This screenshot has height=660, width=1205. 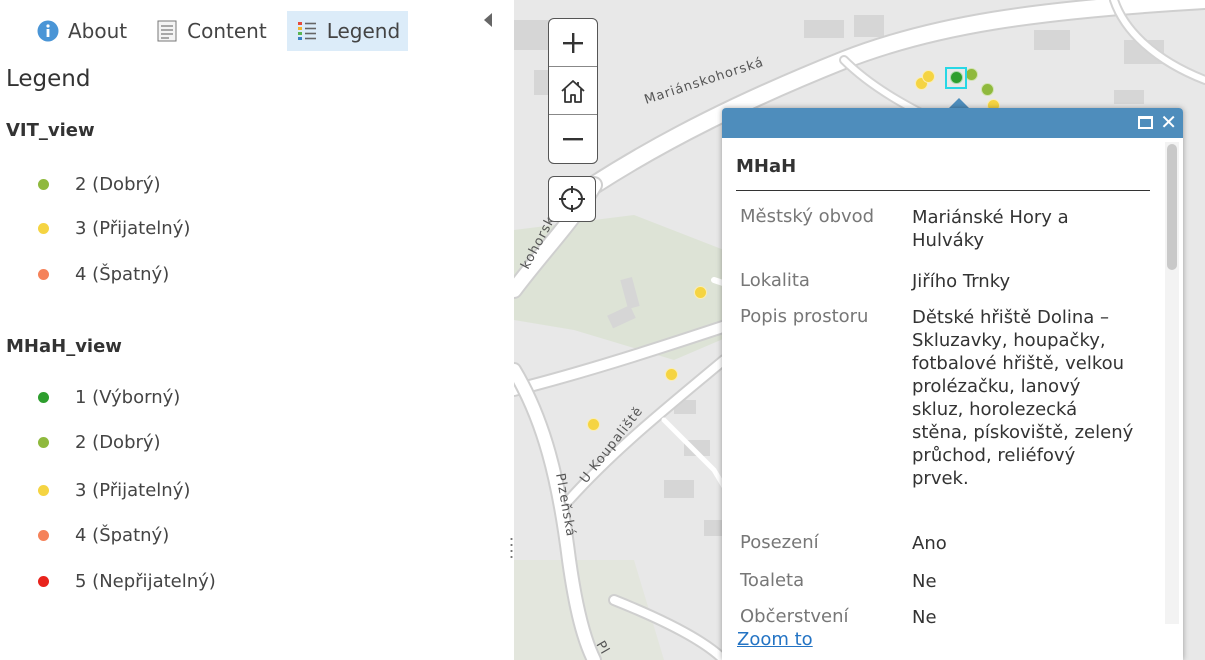 I want to click on zoom-controls, so click(x=573, y=91).